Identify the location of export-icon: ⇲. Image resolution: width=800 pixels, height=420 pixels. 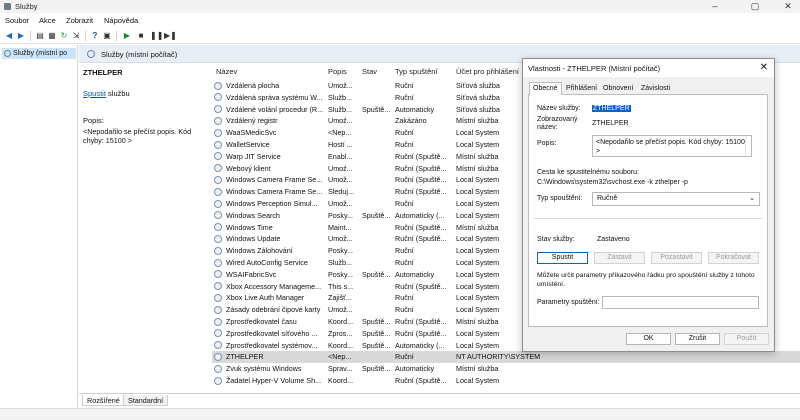
(76, 36).